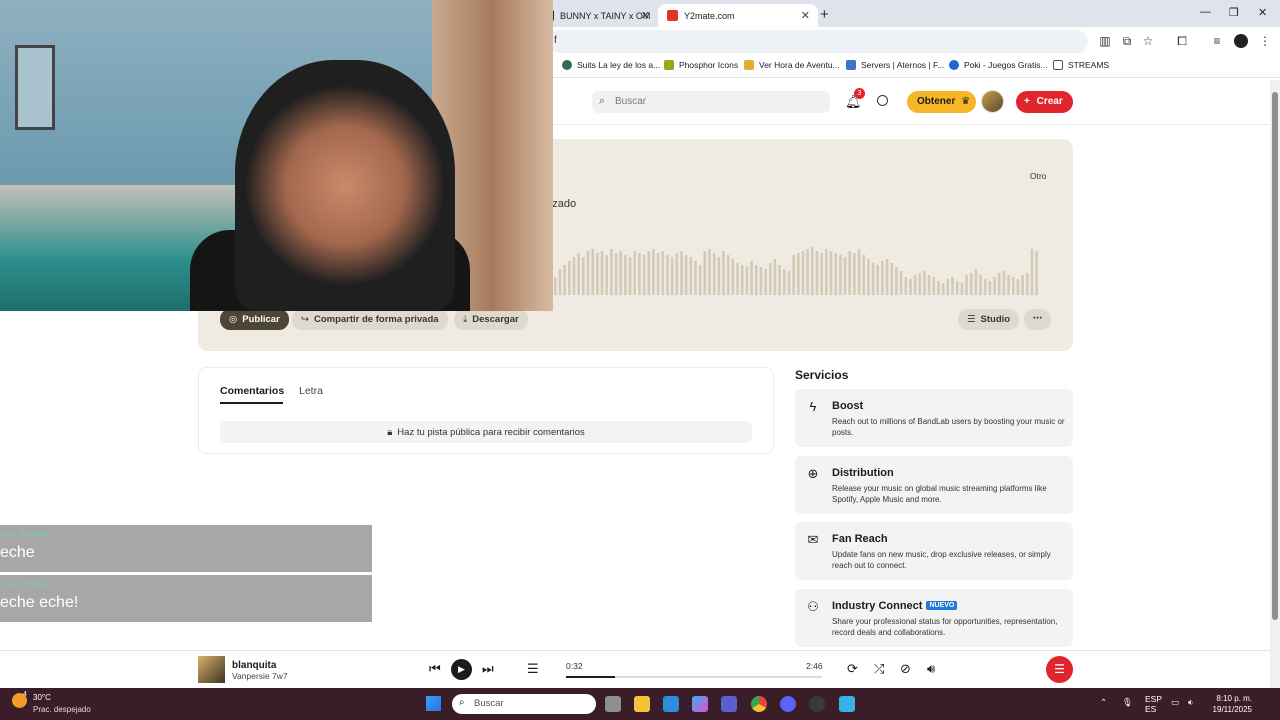 This screenshot has height=720, width=1280. What do you see at coordinates (489, 703) in the screenshot?
I see `taskbar-search-placeholder: Buscar` at bounding box center [489, 703].